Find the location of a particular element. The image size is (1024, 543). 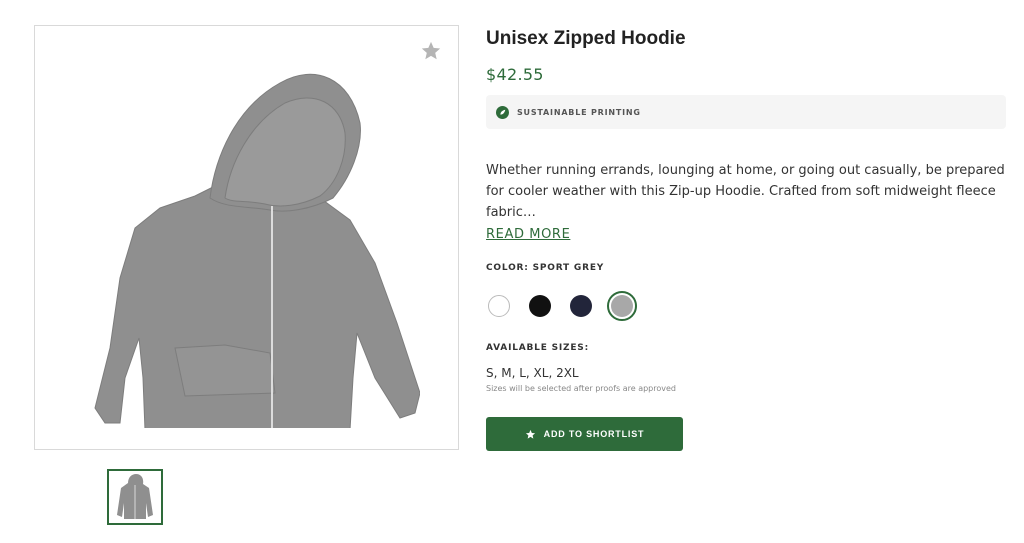

color-heading: COLOR: SPORT GREY is located at coordinates (747, 268).